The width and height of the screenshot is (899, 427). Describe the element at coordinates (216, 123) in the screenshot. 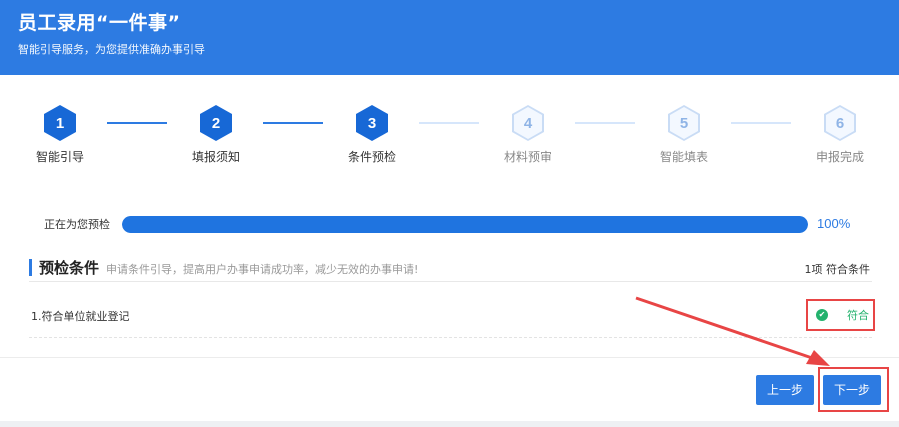

I see `step-2-hexagon: 2` at that location.